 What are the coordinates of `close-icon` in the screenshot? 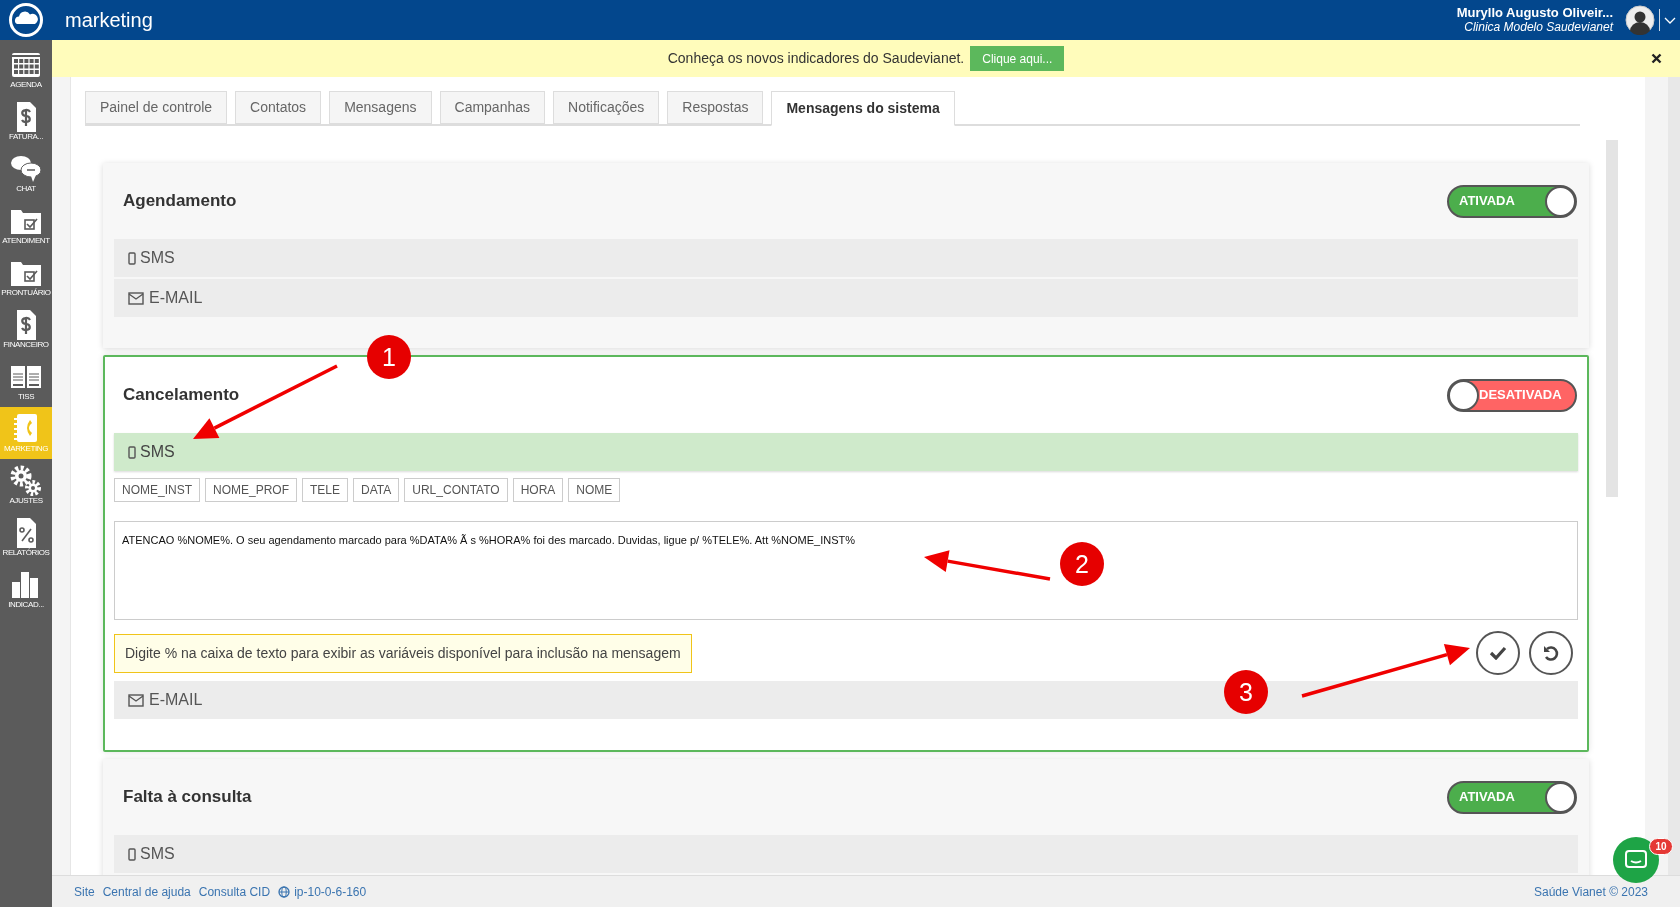 It's located at (1656, 58).